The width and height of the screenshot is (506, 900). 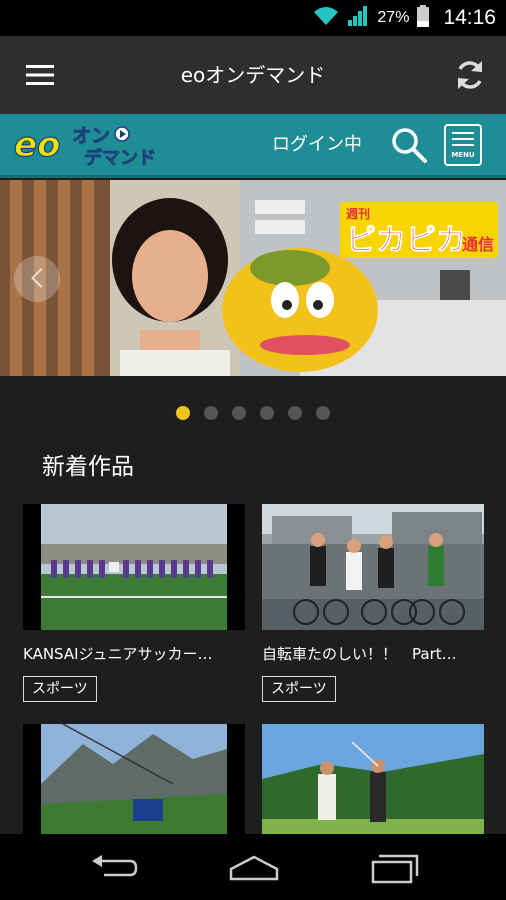 What do you see at coordinates (120, 158) in the screenshot?
I see `logo-demand-text: デマンド` at bounding box center [120, 158].